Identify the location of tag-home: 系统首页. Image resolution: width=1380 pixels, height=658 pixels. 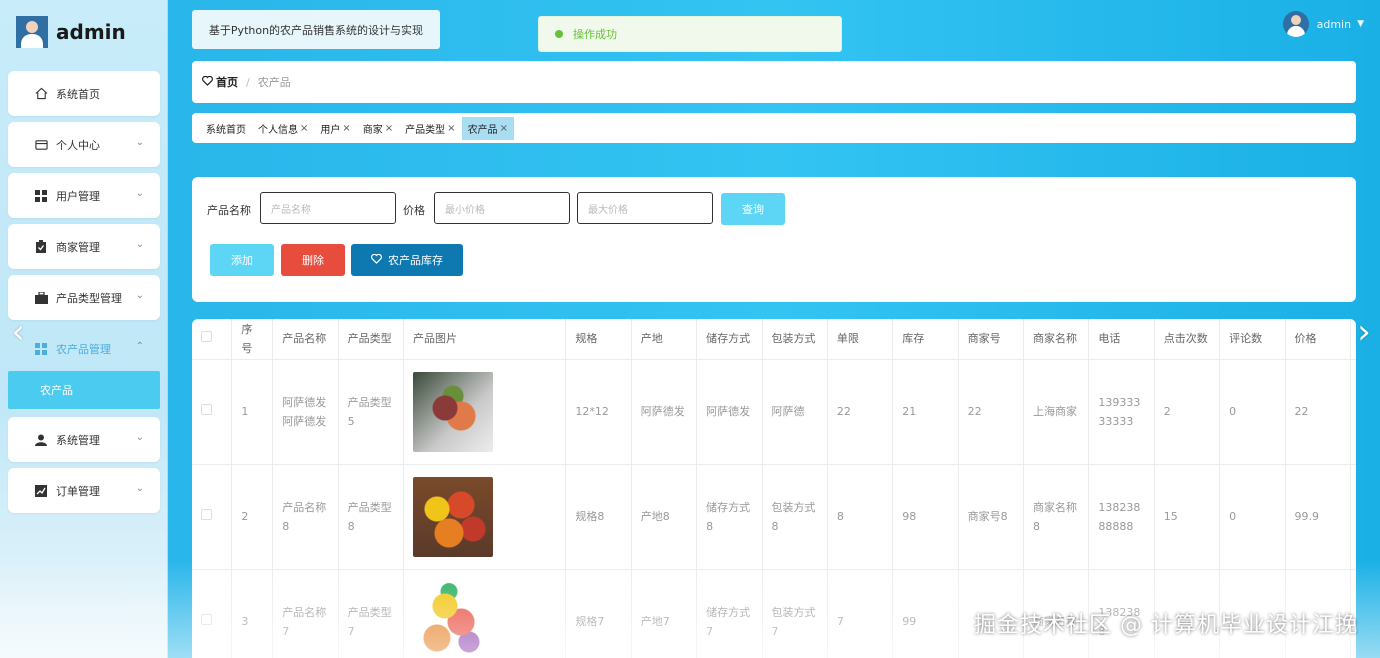
(226, 128).